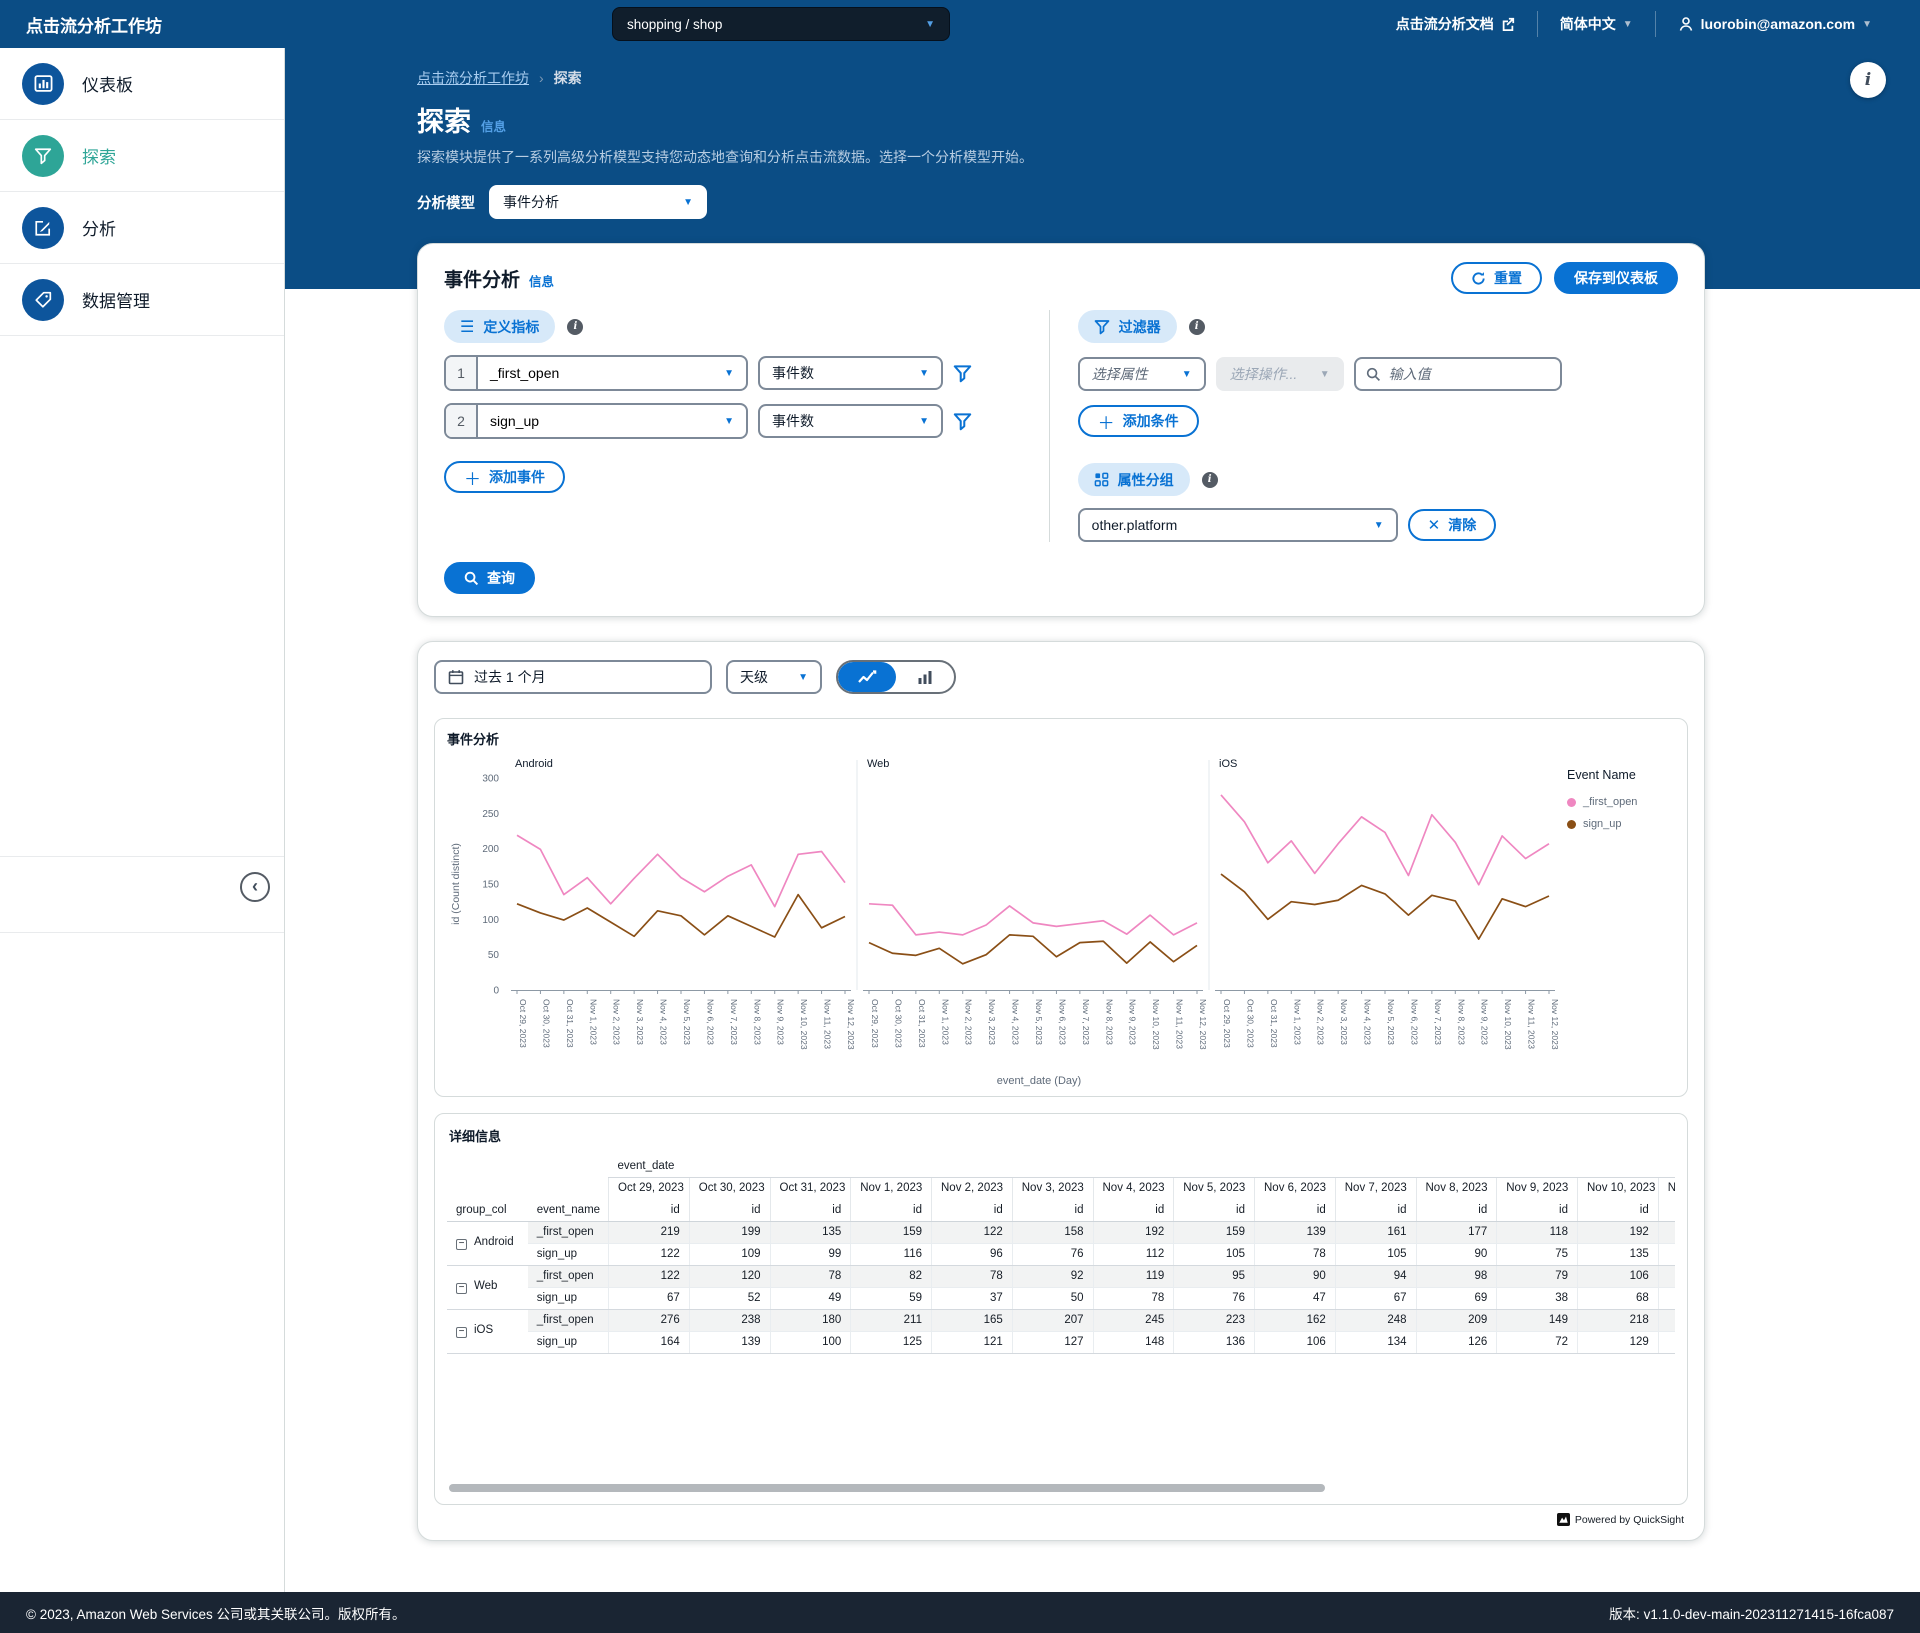 This screenshot has width=1920, height=1633. I want to click on date-column-header: Oct 31, 2023, so click(810, 1188).